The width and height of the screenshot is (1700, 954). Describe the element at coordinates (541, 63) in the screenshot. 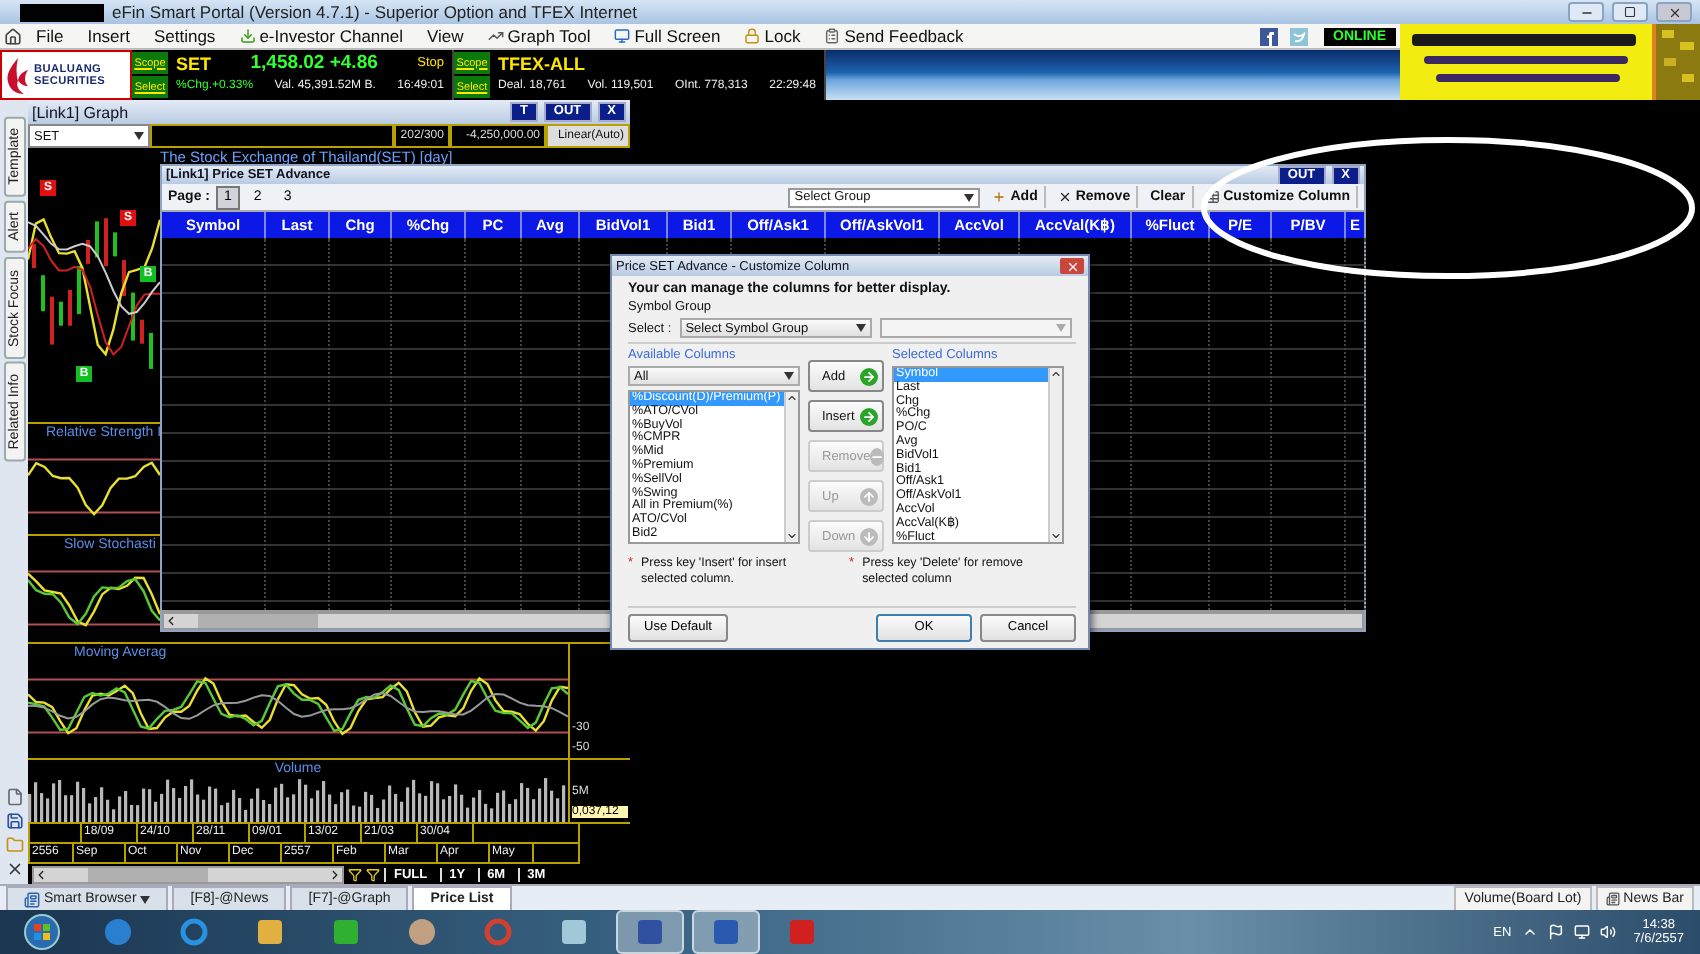

I see `quote-name: TFEX-ALL` at that location.